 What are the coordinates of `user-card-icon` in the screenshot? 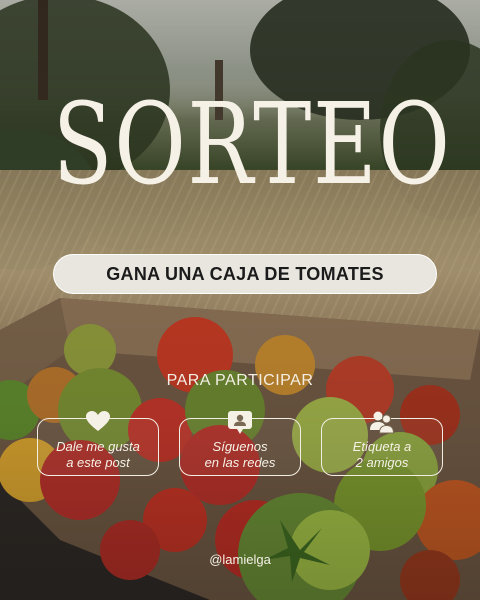 It's located at (240, 422).